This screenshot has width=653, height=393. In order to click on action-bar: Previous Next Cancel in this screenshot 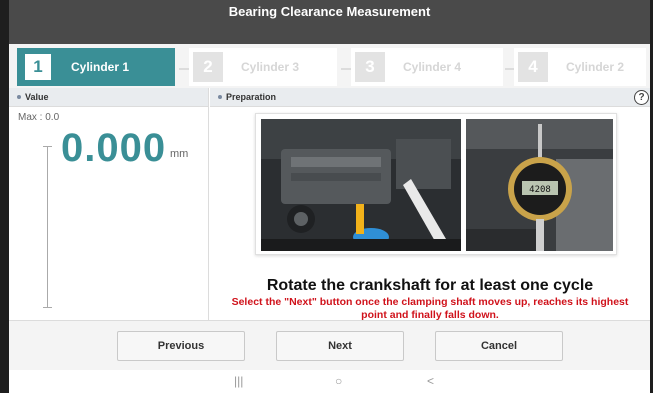, I will do `click(329, 345)`.